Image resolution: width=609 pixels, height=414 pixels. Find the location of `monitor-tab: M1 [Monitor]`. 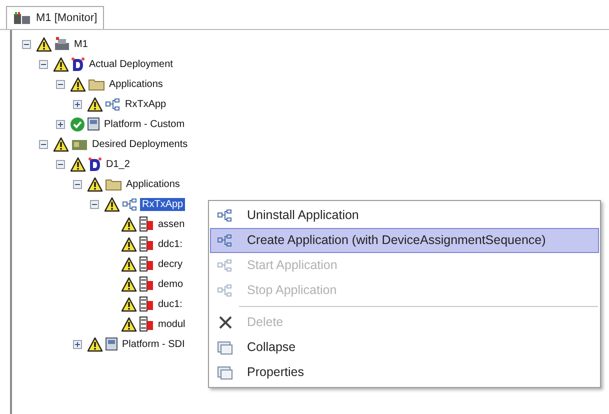

monitor-tab: M1 [Monitor] is located at coordinates (55, 17).